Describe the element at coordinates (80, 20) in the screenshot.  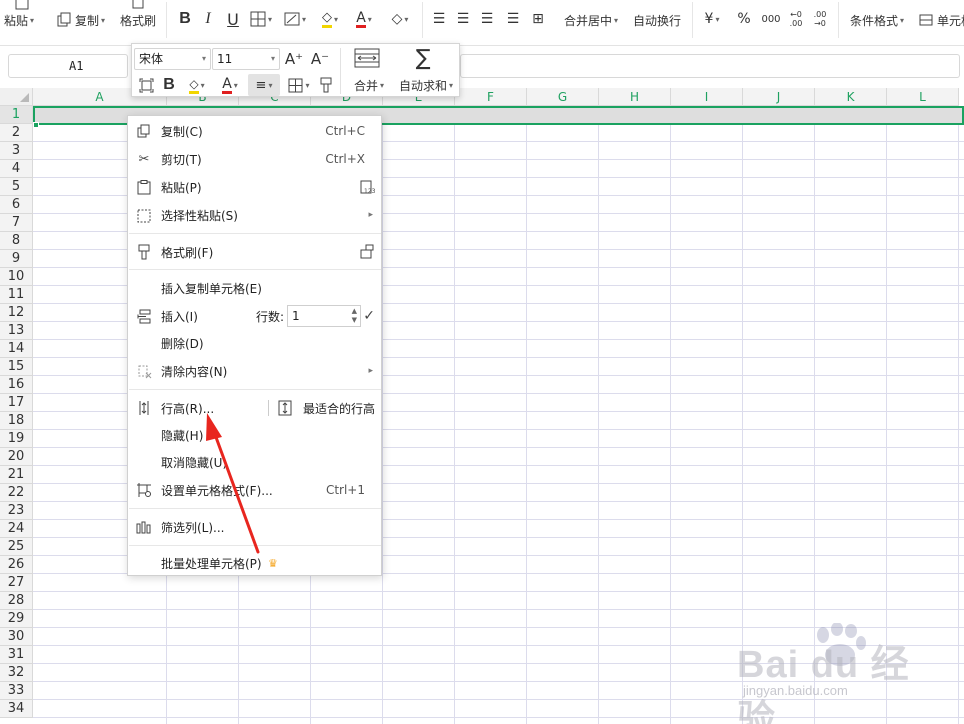
I see `copy-button: 复制 ▾` at that location.